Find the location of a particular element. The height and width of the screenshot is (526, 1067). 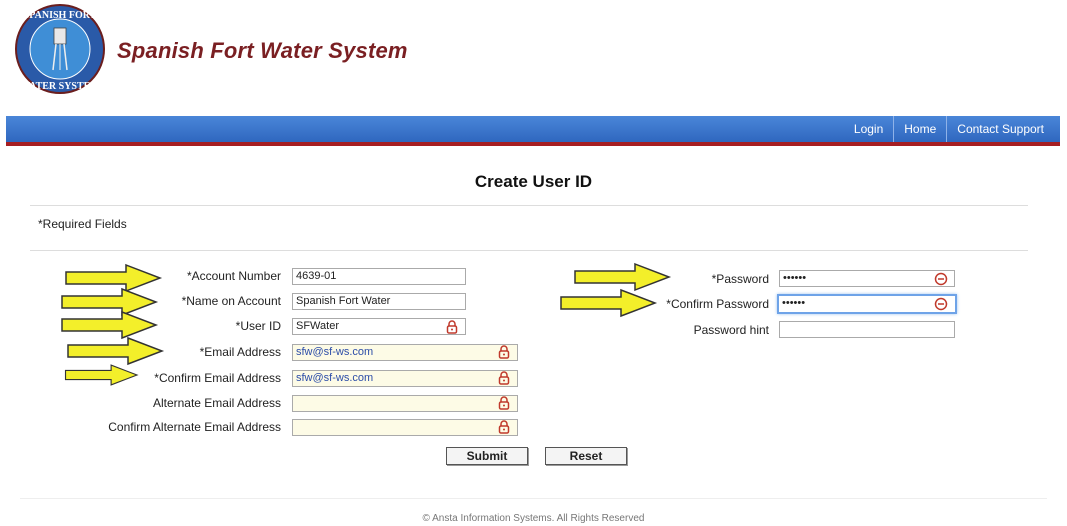

name-on-account-input: Spanish Fort Water is located at coordinates (379, 301).